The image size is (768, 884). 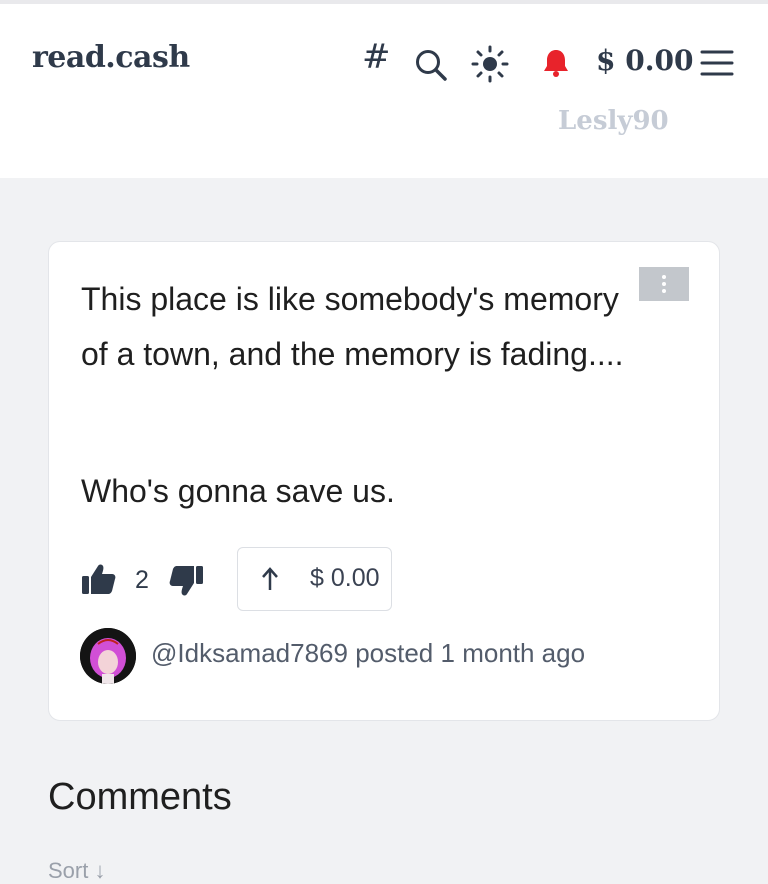 I want to click on post-paragraph: Who's gonna save us., so click(x=238, y=491).